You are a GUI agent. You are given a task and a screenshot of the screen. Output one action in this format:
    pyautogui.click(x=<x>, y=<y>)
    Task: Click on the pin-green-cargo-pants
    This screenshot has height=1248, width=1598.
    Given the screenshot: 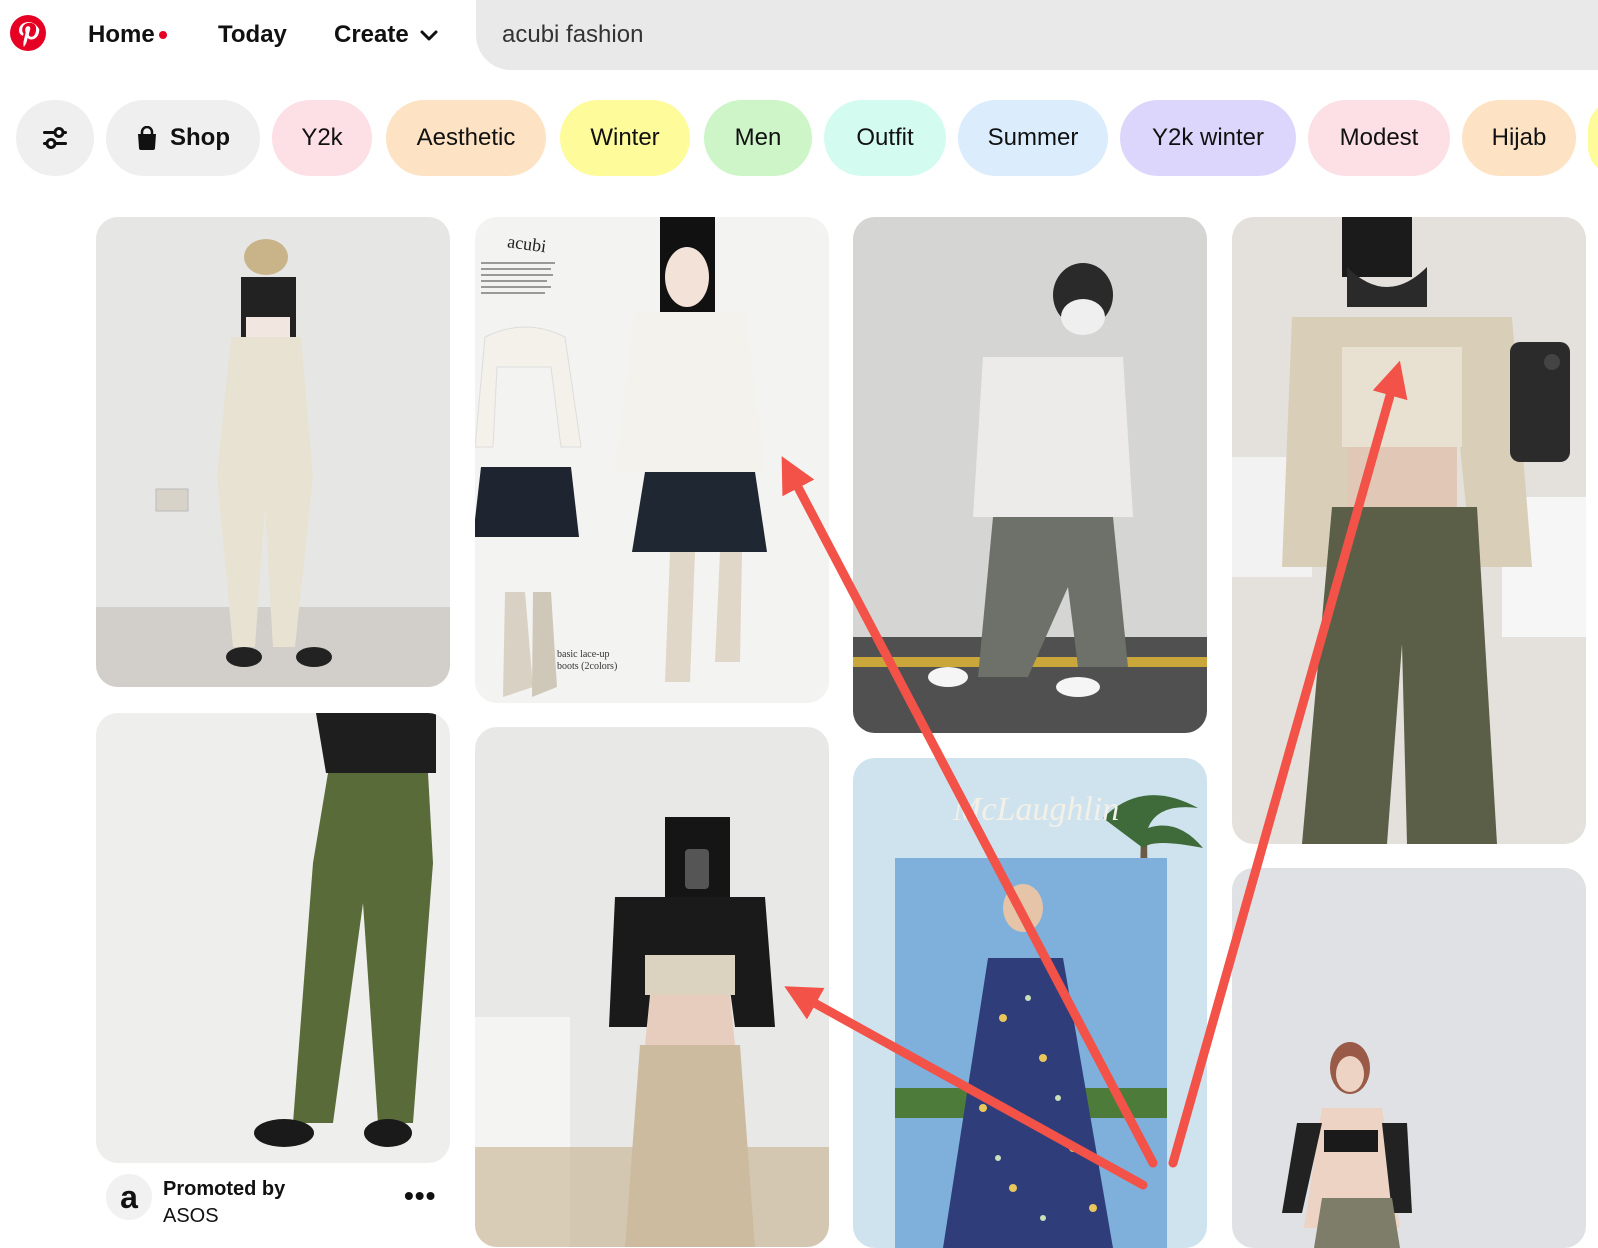 What is the action you would take?
    pyautogui.click(x=273, y=938)
    